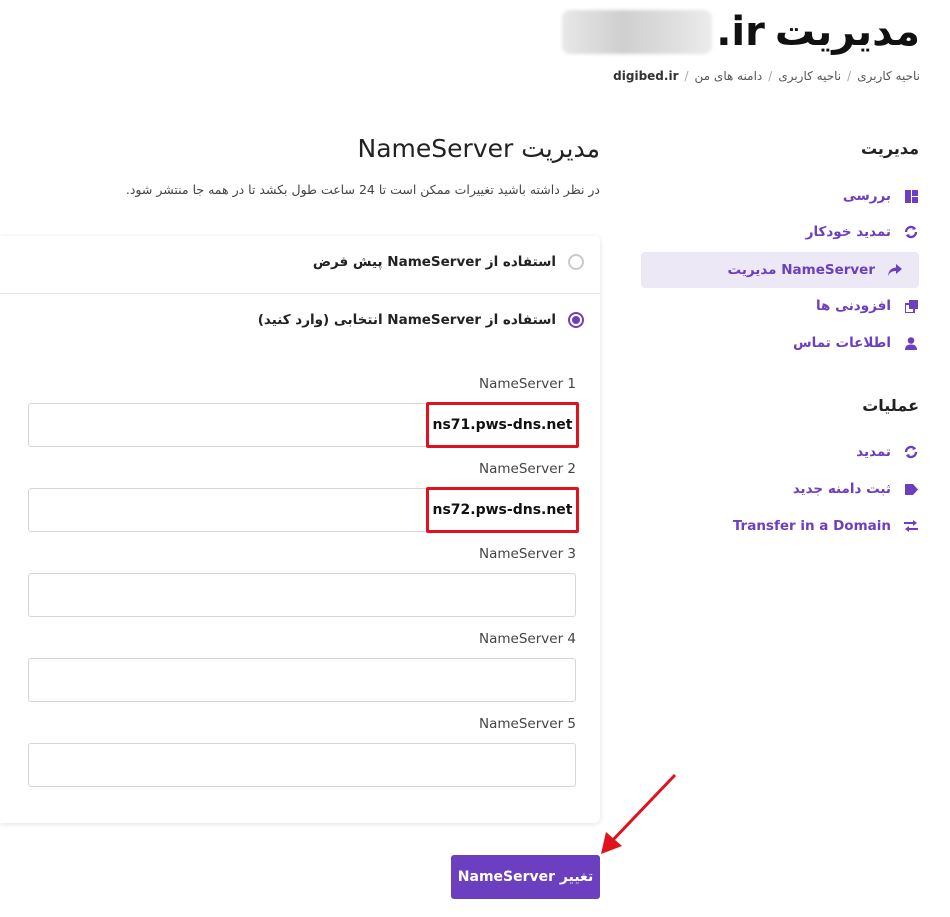 This screenshot has height=917, width=950. Describe the element at coordinates (478, 148) in the screenshot. I see `section-title: مدیریت NameServer` at that location.